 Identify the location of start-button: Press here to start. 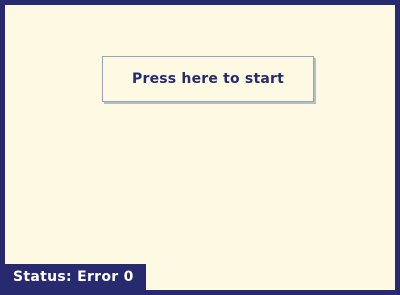
(208, 79).